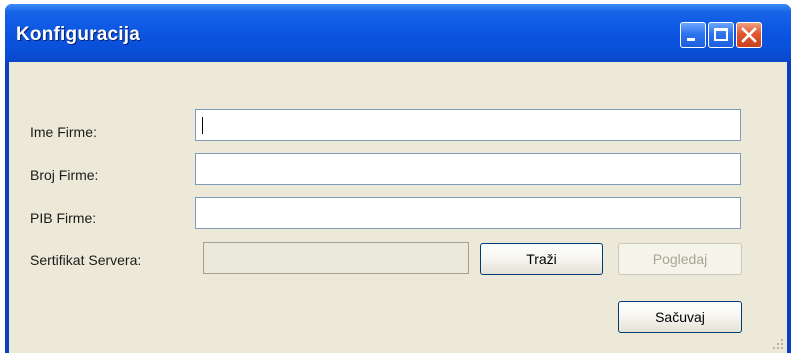 This screenshot has height=356, width=794. I want to click on close-icon, so click(749, 35).